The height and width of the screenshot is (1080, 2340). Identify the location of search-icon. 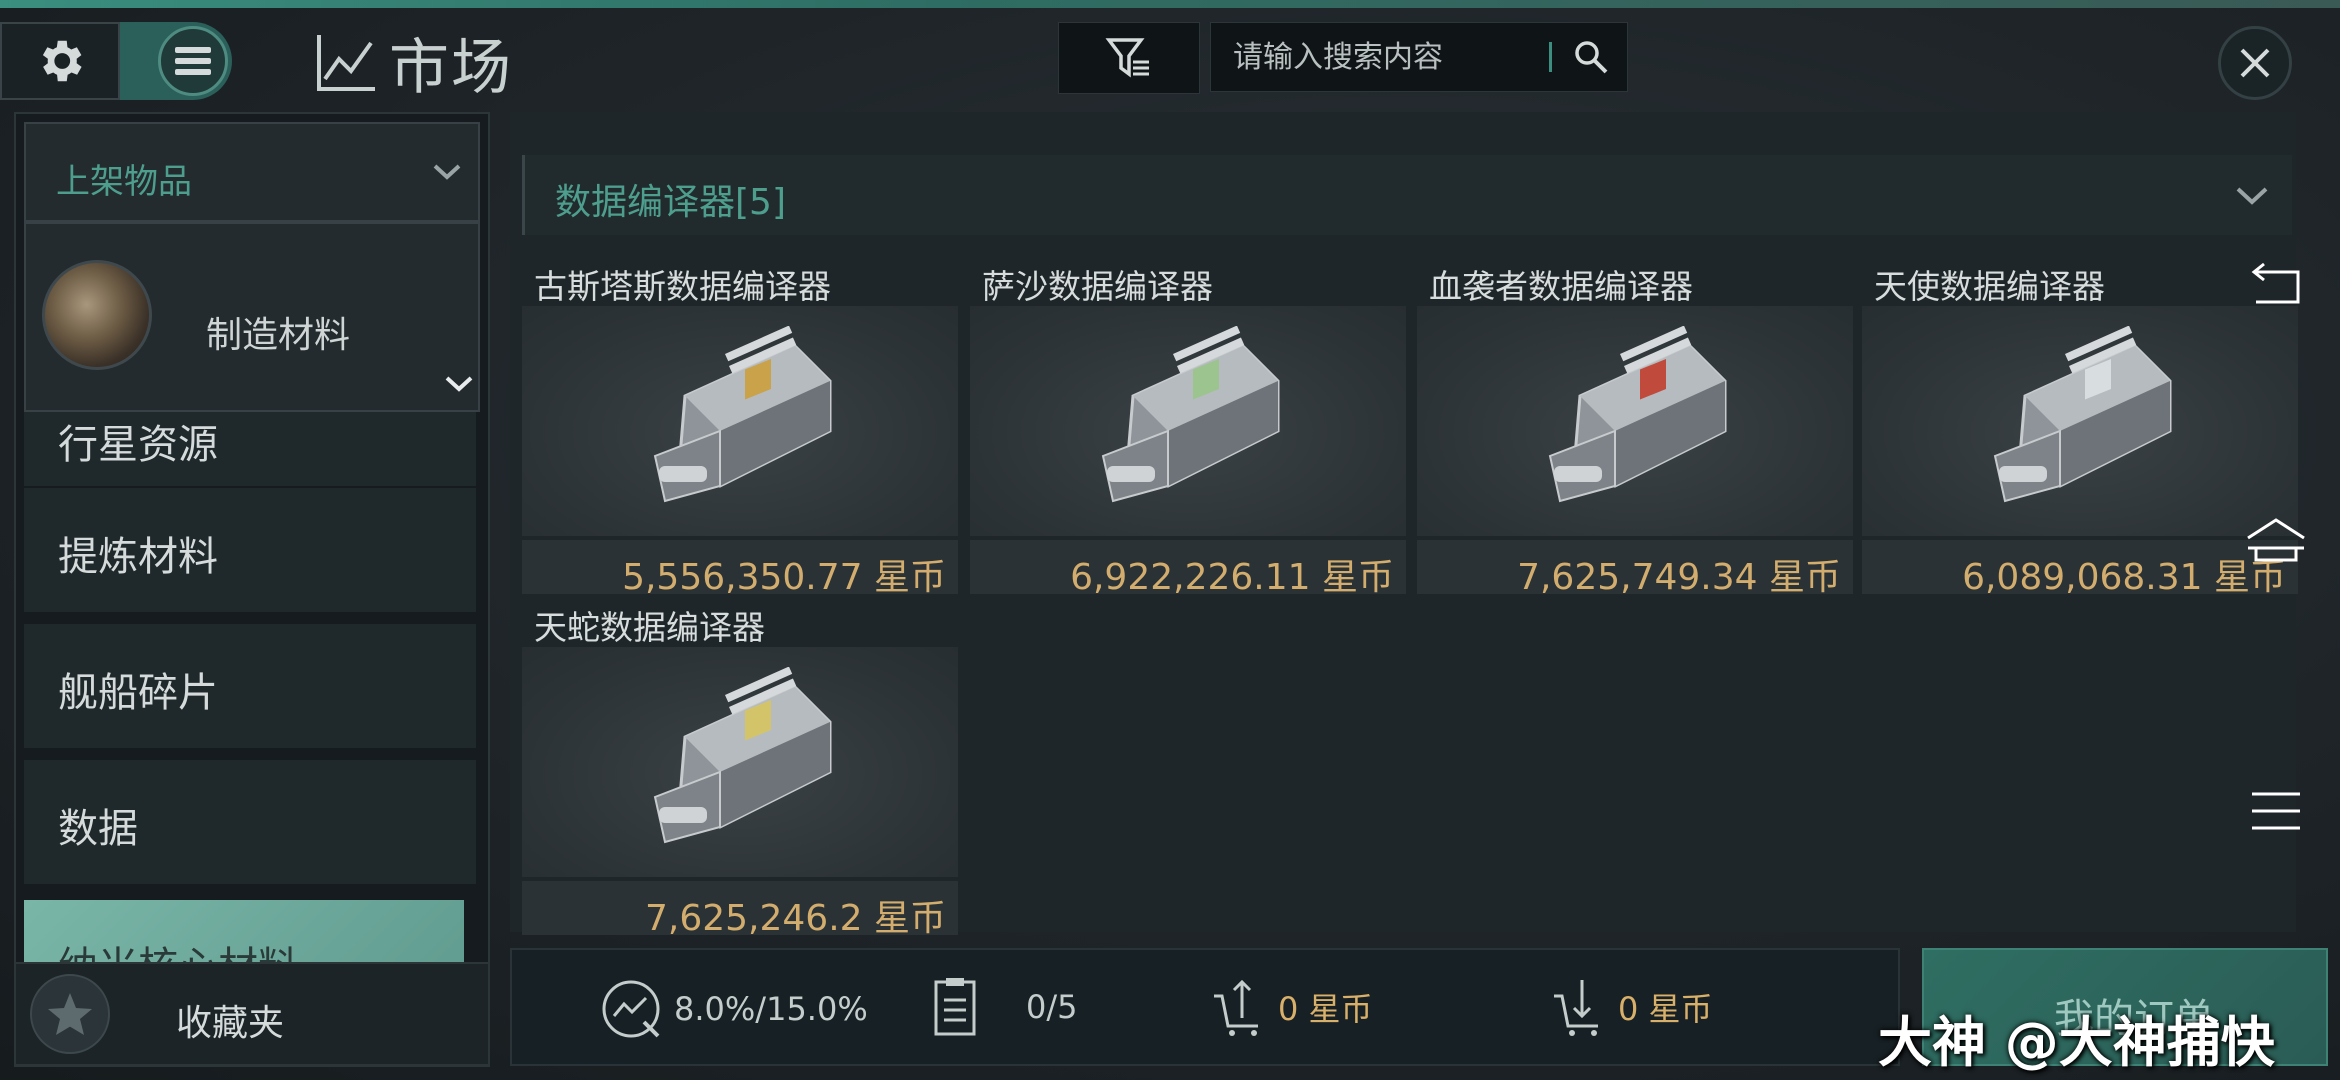
(1591, 57).